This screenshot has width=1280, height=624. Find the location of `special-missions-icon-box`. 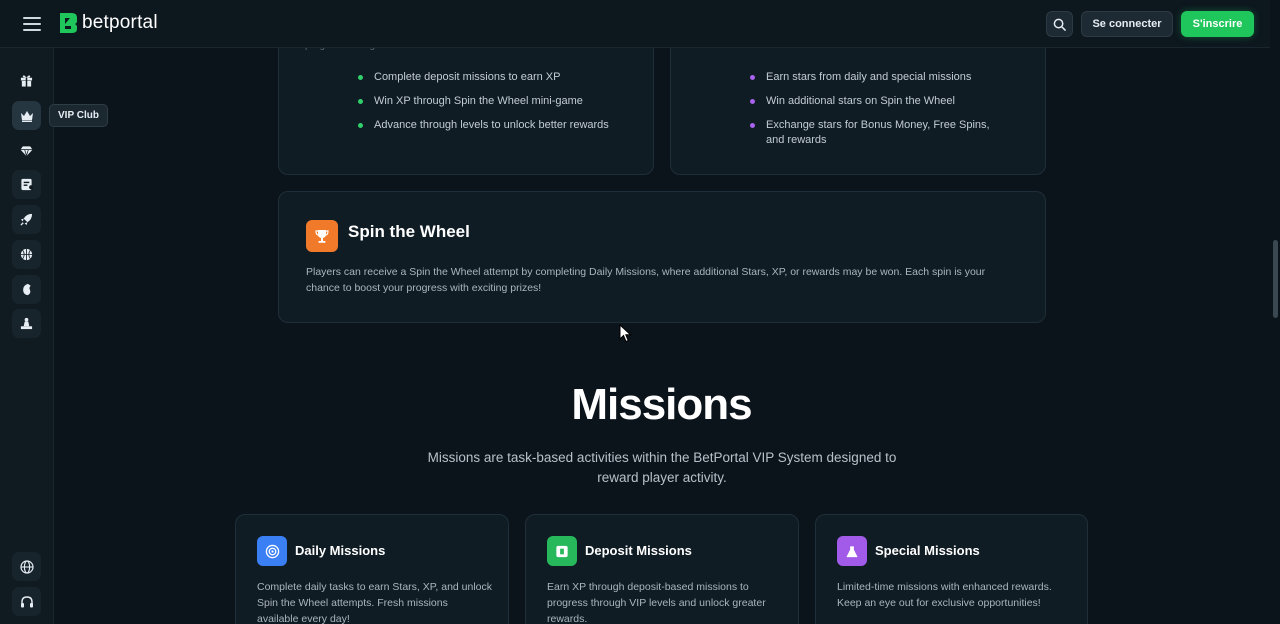

special-missions-icon-box is located at coordinates (852, 551).